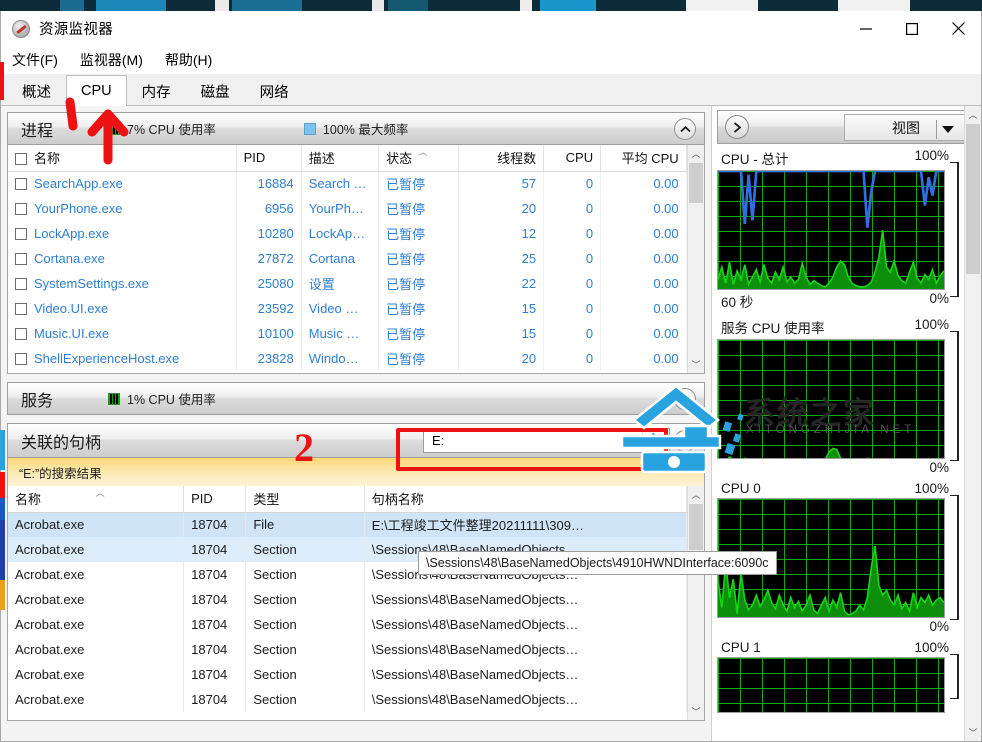  I want to click on col-handle-pid: PID, so click(215, 499).